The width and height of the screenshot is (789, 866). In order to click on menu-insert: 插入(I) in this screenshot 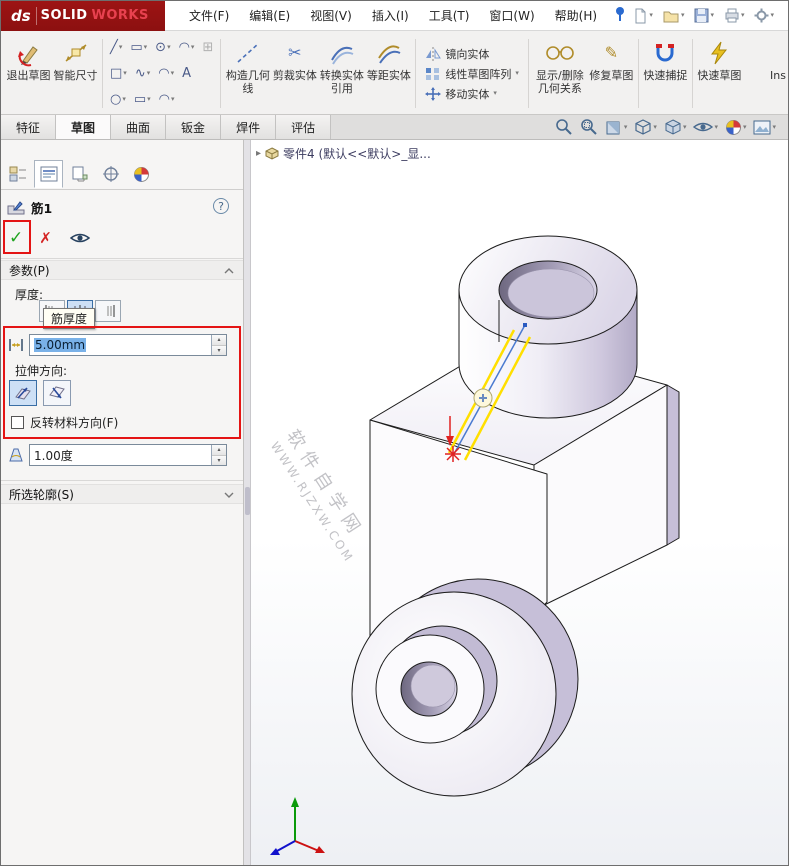, I will do `click(390, 15)`.